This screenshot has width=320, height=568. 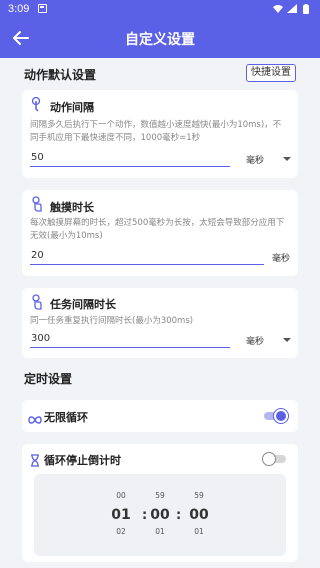 I want to click on section-title-timer: 定时设置, so click(x=48, y=379).